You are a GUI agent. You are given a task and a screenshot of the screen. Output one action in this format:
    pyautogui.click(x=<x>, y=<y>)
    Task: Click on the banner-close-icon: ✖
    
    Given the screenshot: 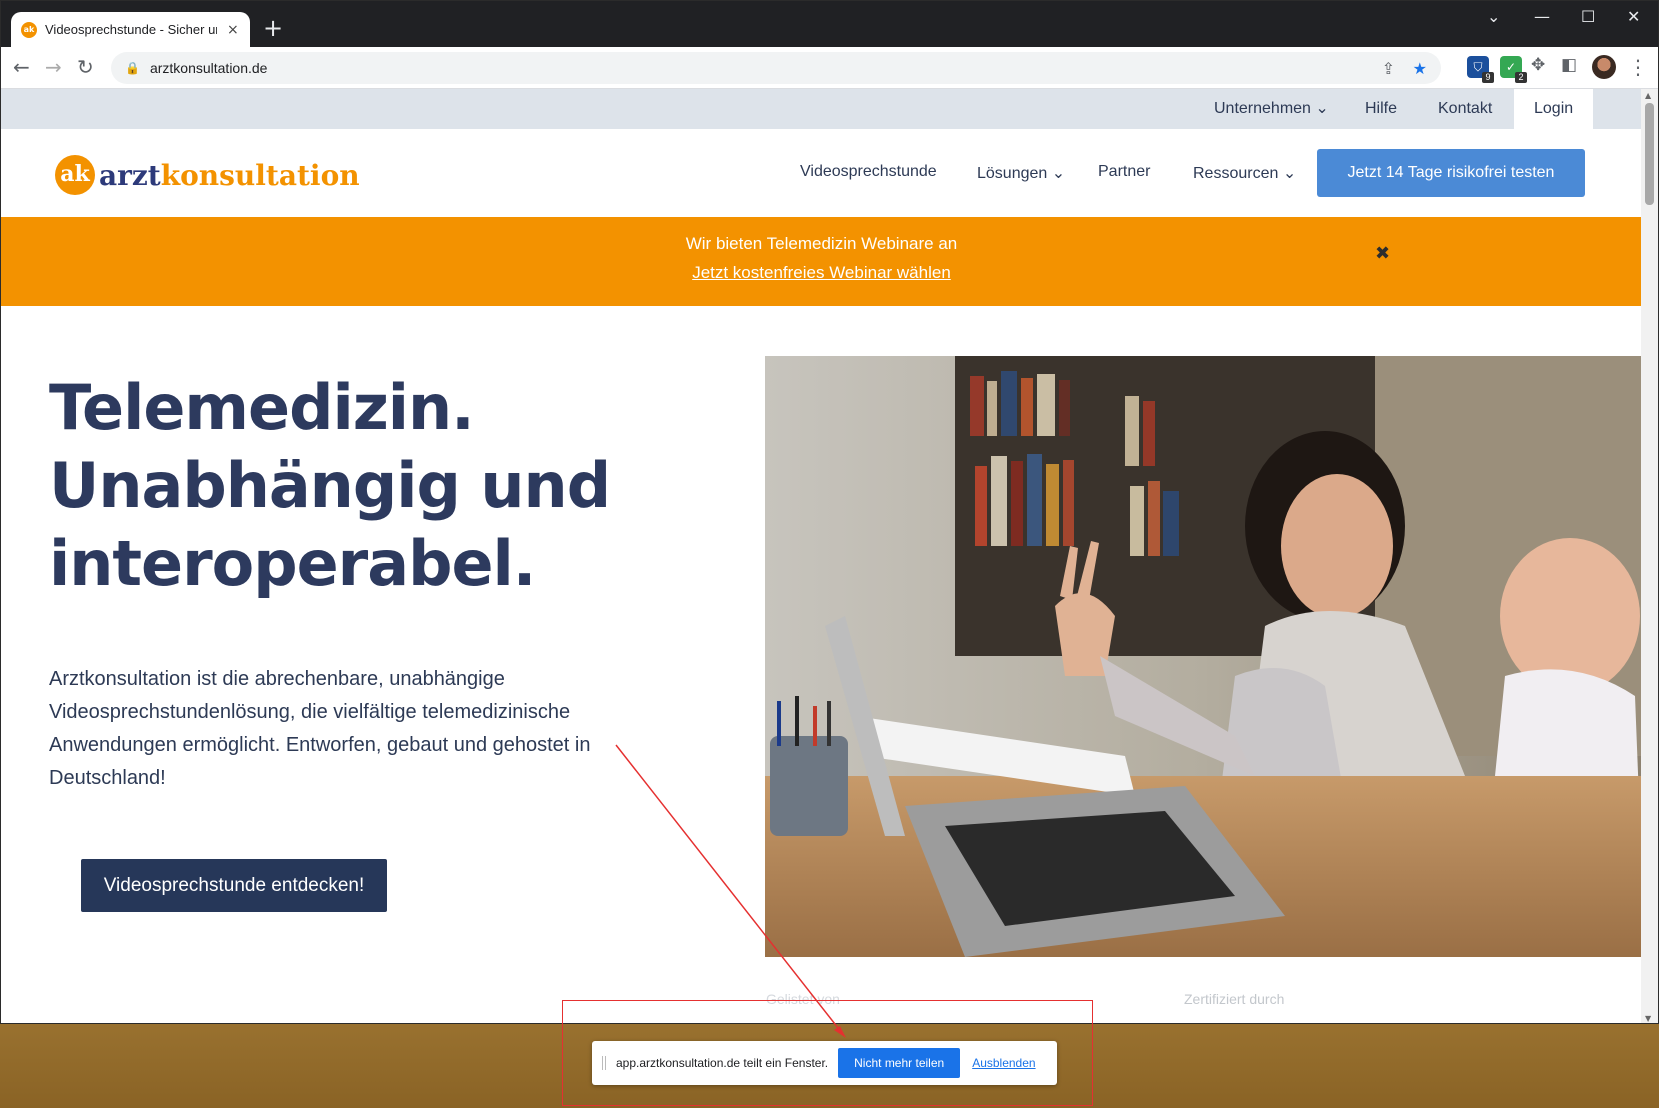 What is the action you would take?
    pyautogui.click(x=1382, y=253)
    